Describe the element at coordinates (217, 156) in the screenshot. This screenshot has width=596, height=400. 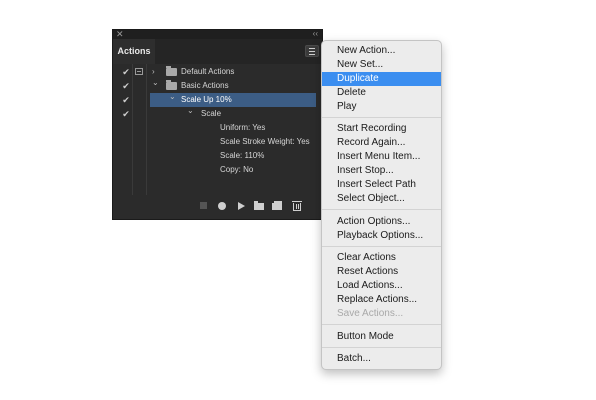
I see `step-detail-row: Scale: 110%` at that location.